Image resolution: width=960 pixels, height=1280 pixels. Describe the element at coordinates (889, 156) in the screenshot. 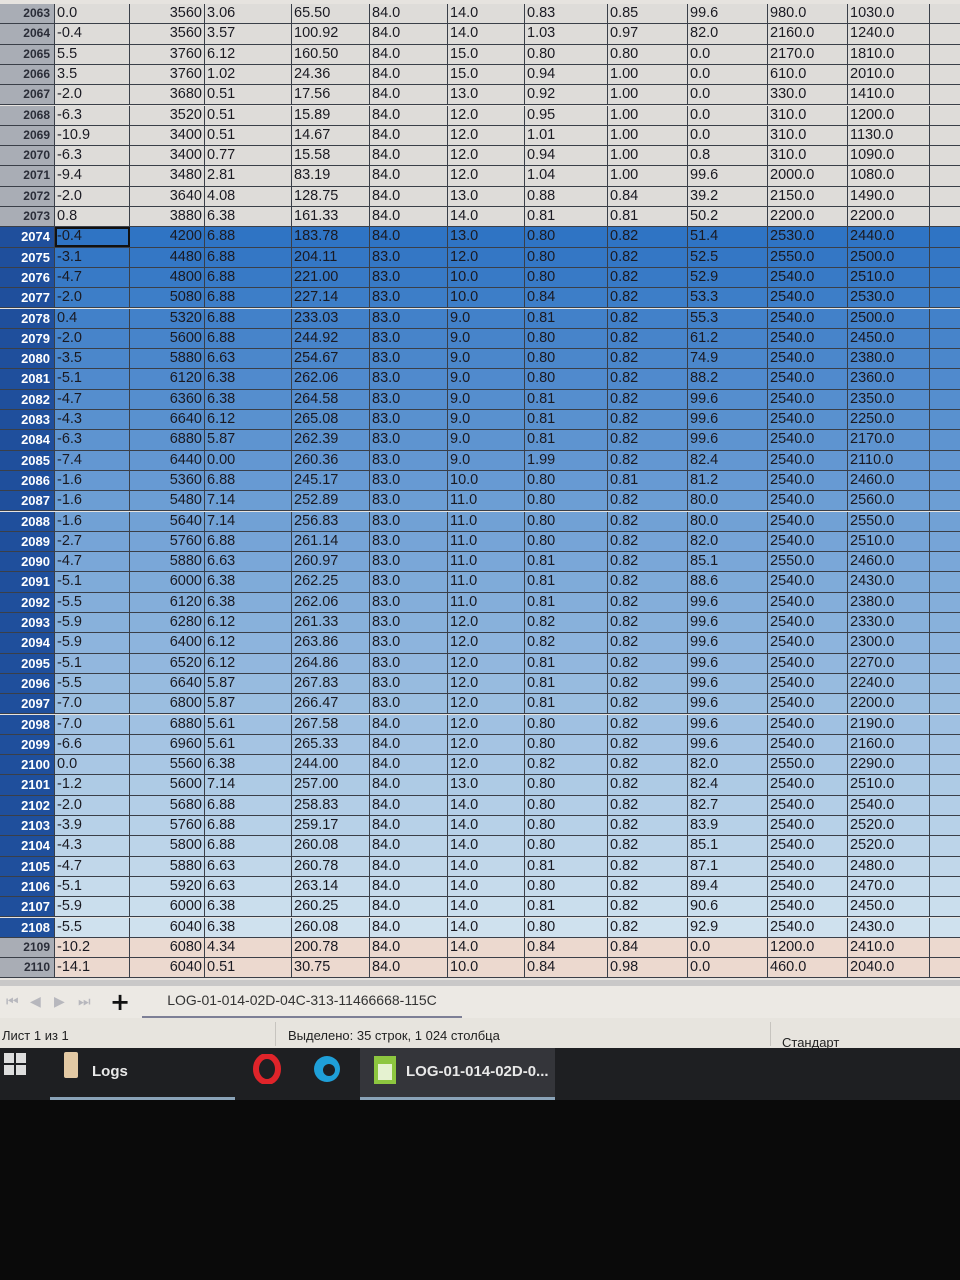

I see `cell: 1090.0` at that location.